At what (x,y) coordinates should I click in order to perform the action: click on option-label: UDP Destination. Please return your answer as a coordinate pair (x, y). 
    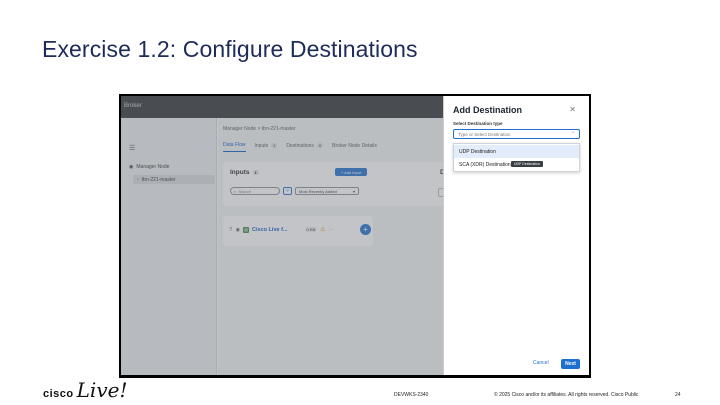
    Looking at the image, I should click on (477, 151).